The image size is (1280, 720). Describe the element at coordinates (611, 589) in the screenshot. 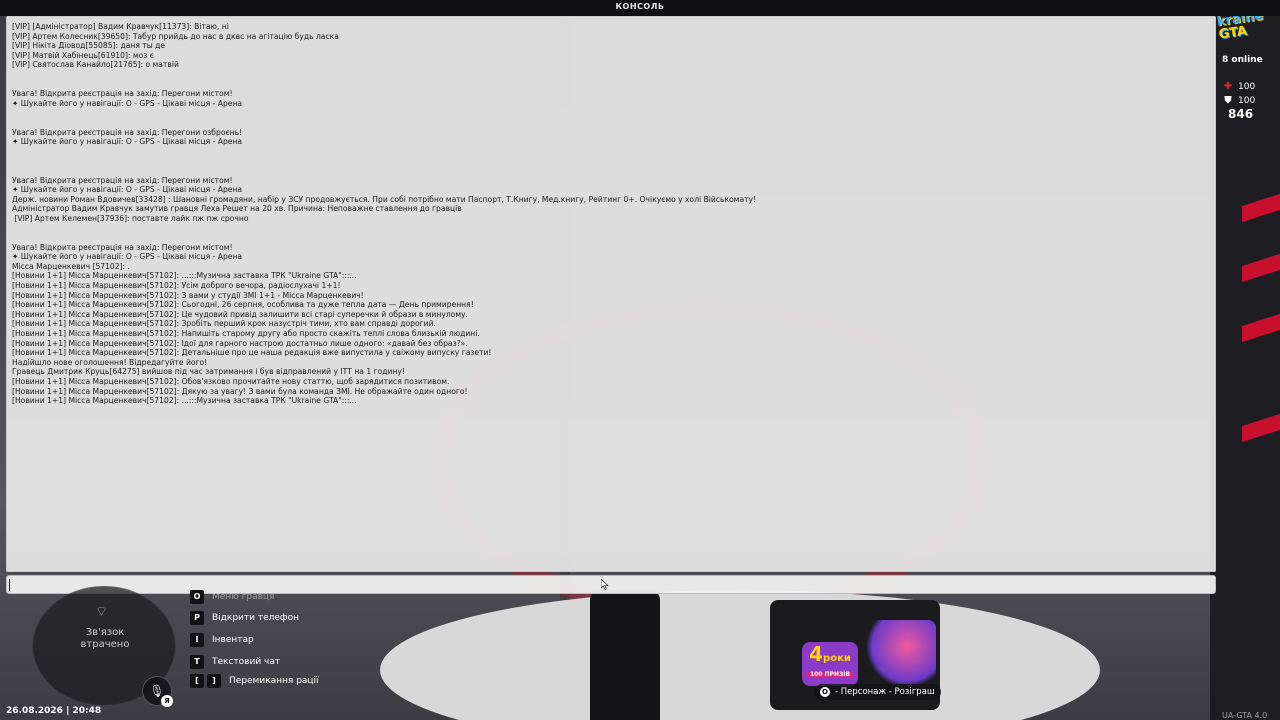

I see `console-input` at that location.